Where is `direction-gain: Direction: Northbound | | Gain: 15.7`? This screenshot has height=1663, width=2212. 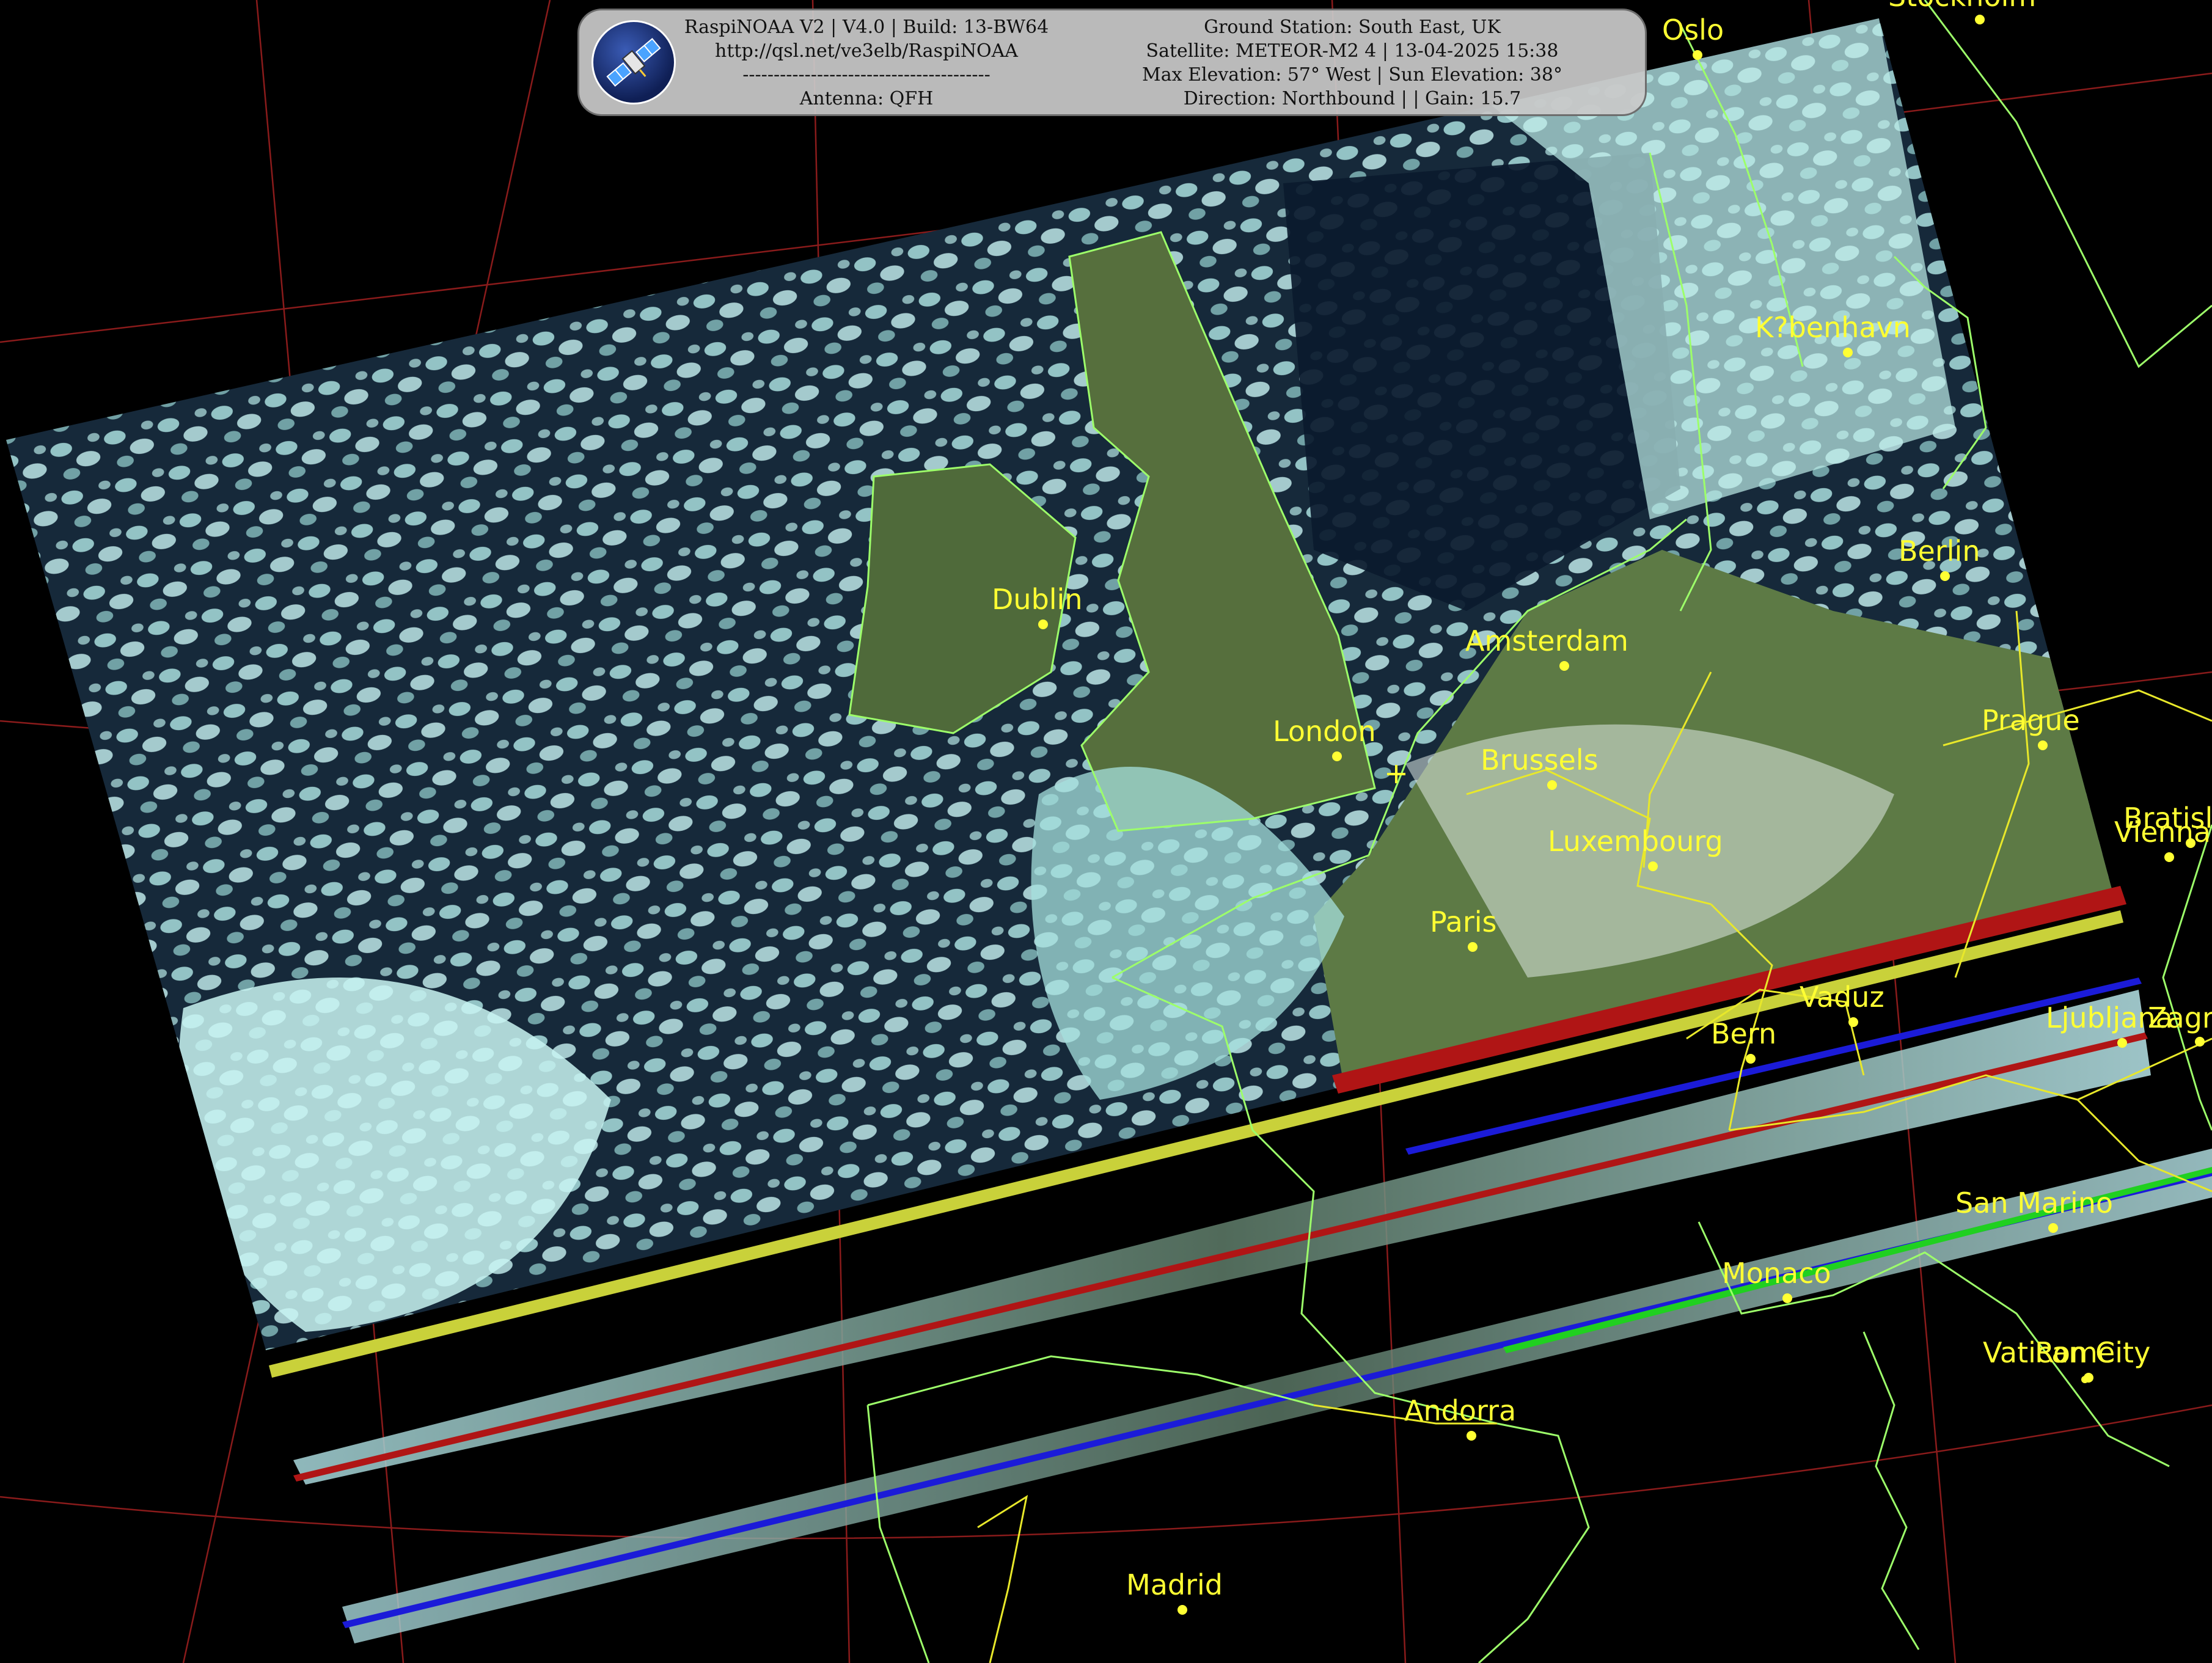 direction-gain: Direction: Northbound | | Gain: 15.7 is located at coordinates (1352, 98).